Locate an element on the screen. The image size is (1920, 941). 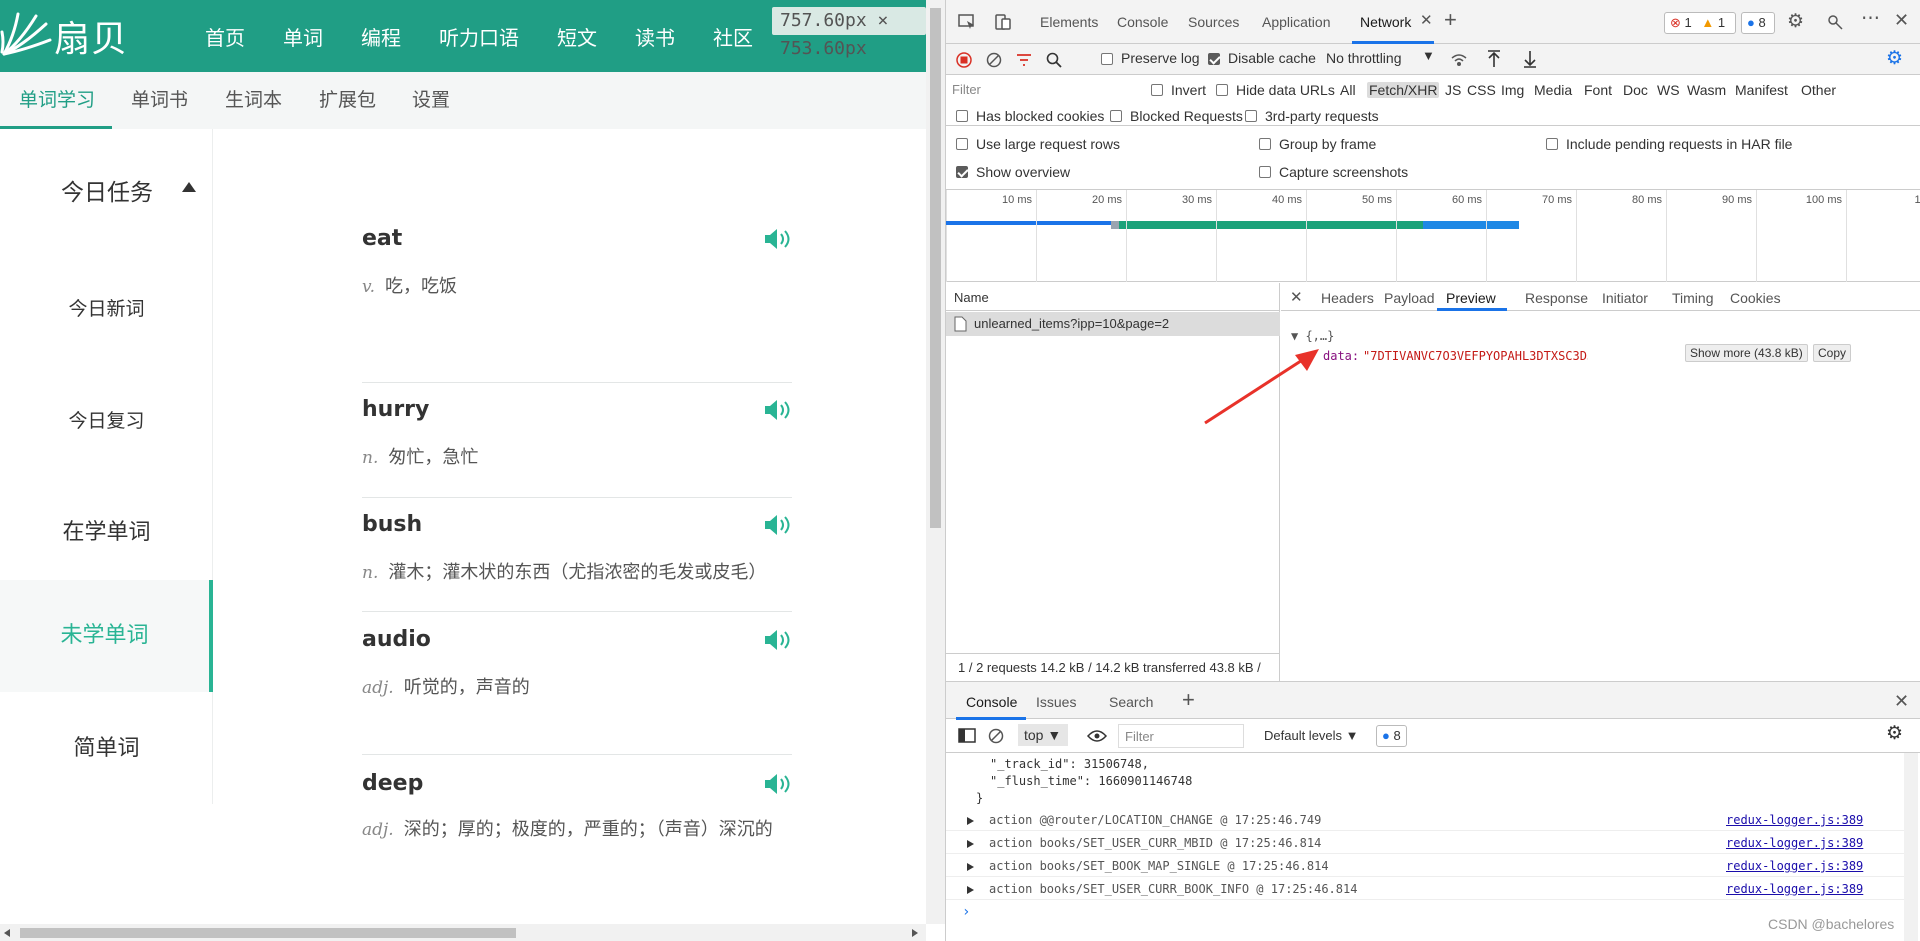
scroll-right-icon is located at coordinates (915, 933).